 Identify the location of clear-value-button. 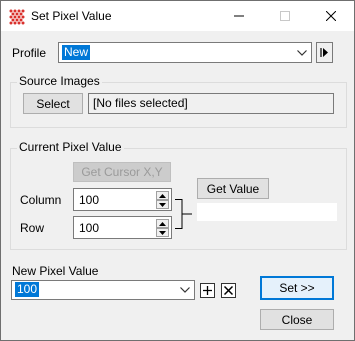
(228, 290).